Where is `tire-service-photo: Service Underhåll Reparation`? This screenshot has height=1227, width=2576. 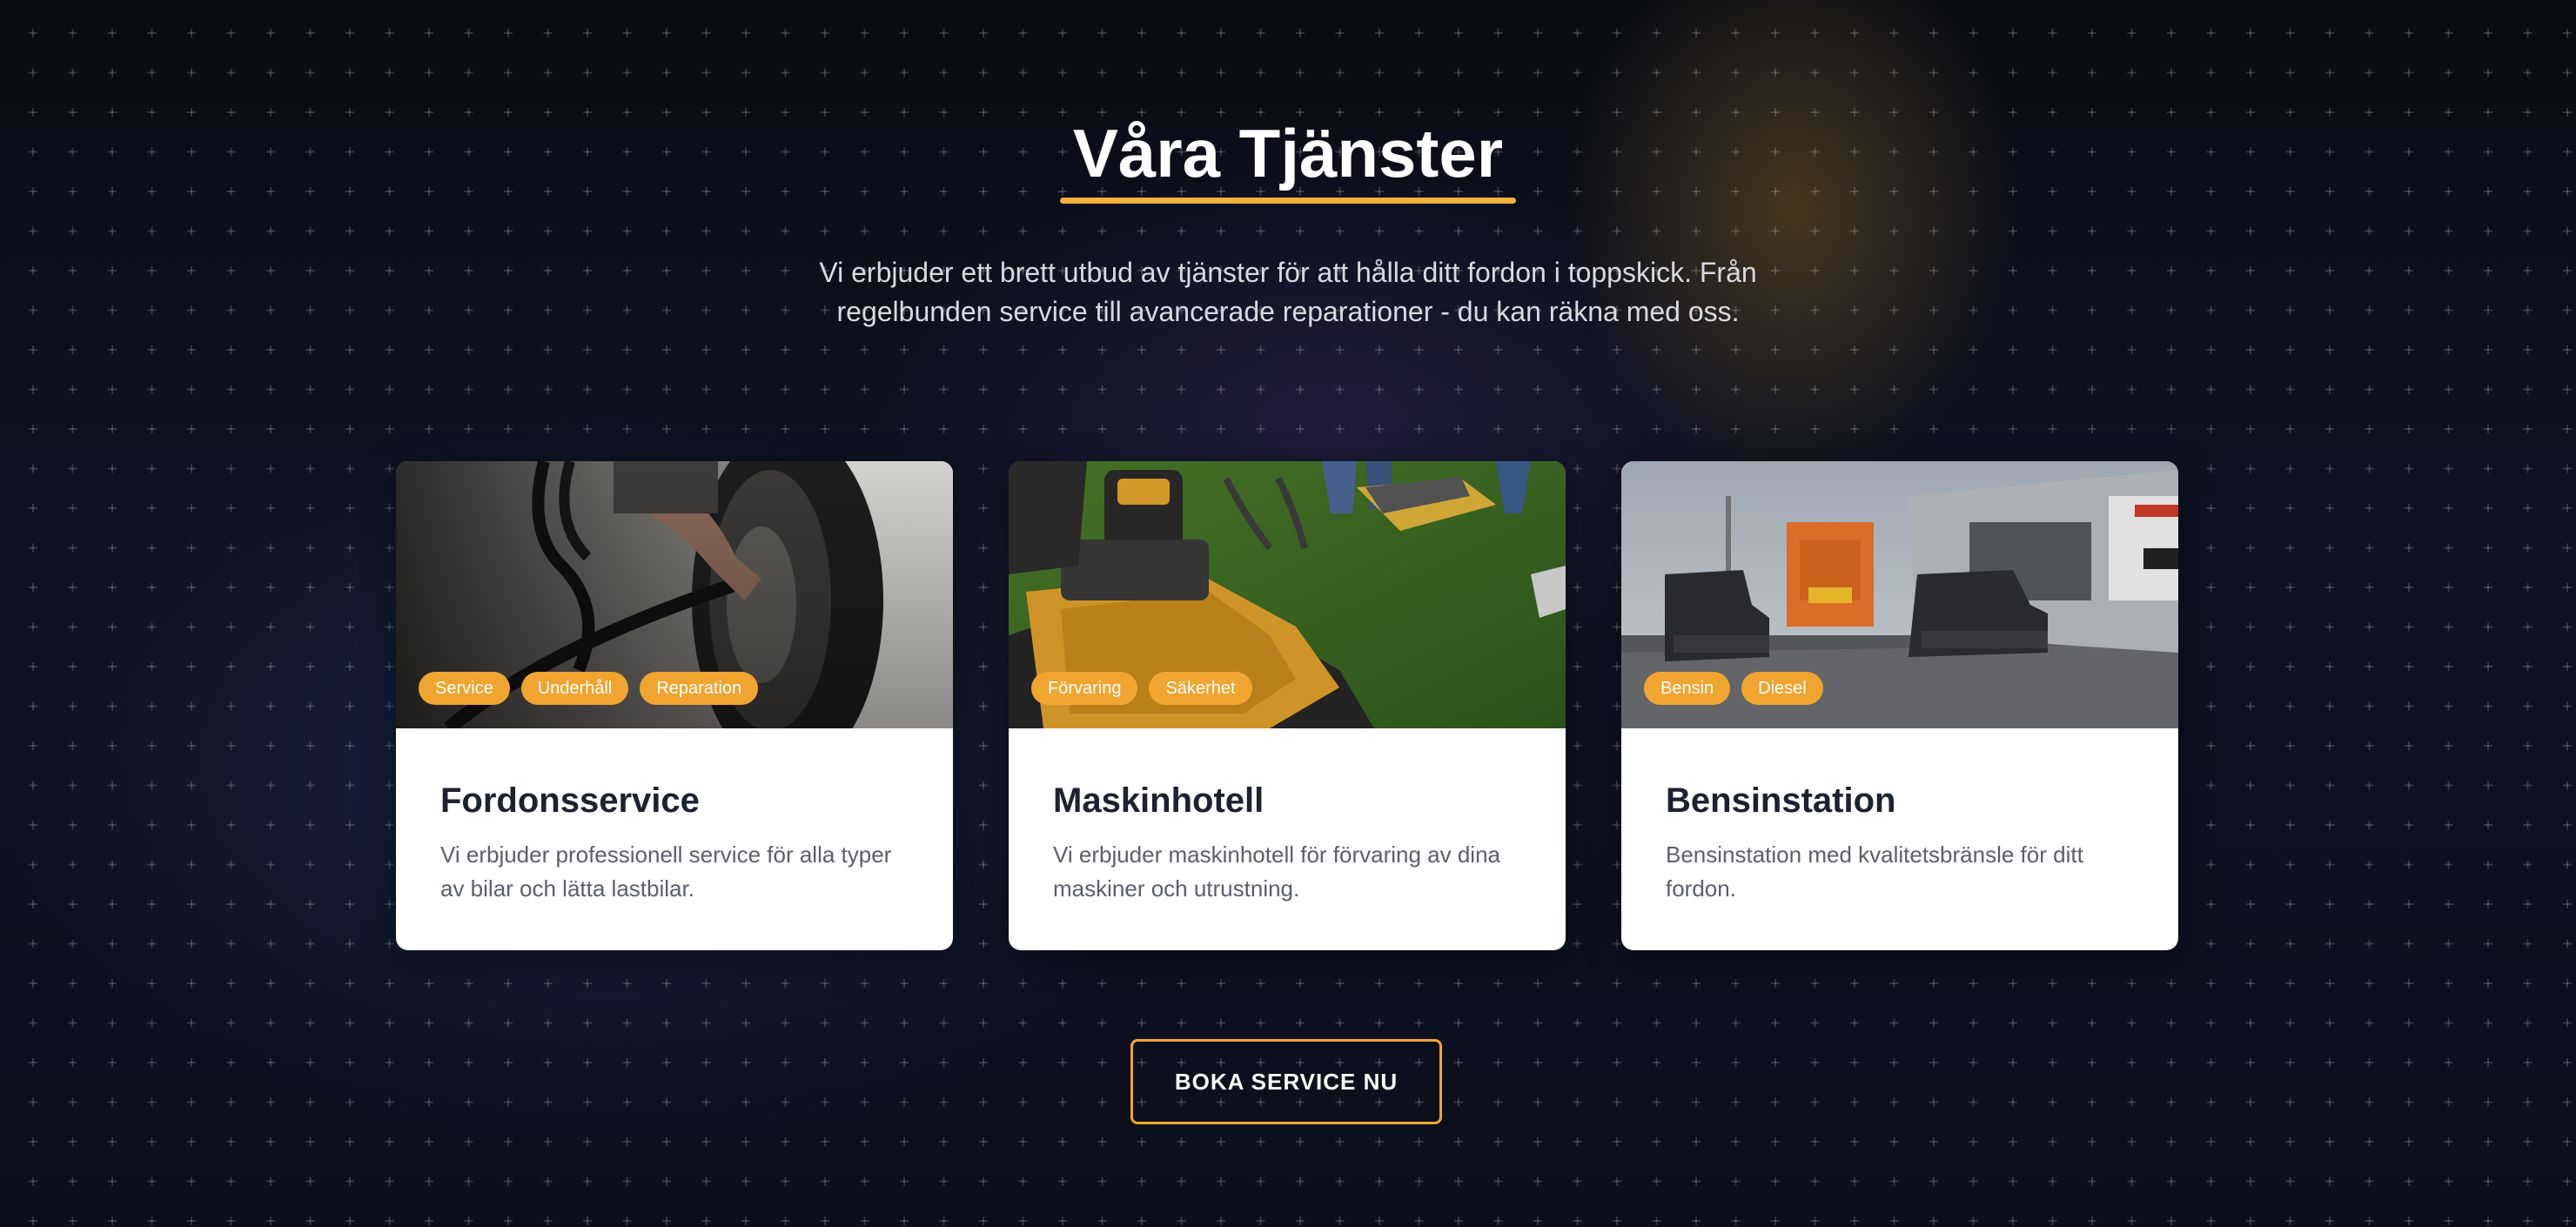 tire-service-photo: Service Underhåll Reparation is located at coordinates (674, 594).